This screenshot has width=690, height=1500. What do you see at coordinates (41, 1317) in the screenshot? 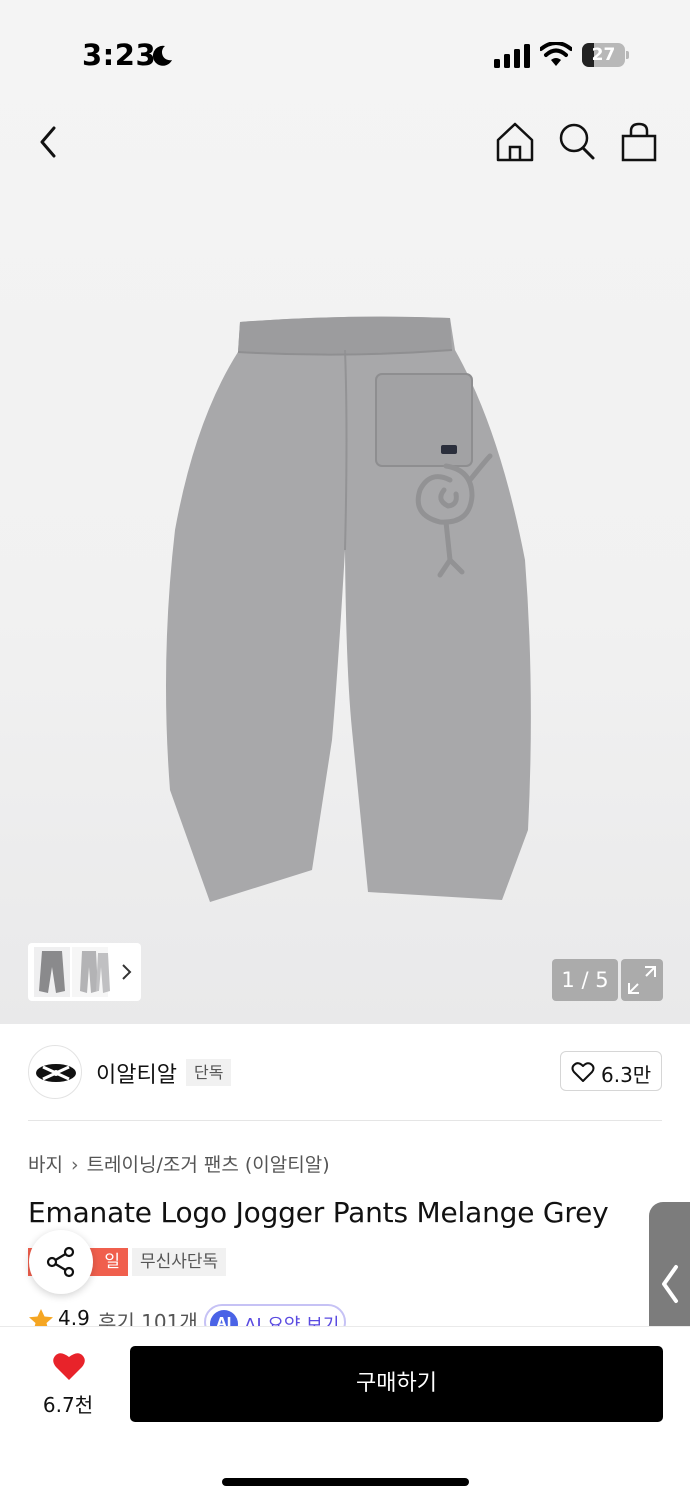
I see `star-icon` at bounding box center [41, 1317].